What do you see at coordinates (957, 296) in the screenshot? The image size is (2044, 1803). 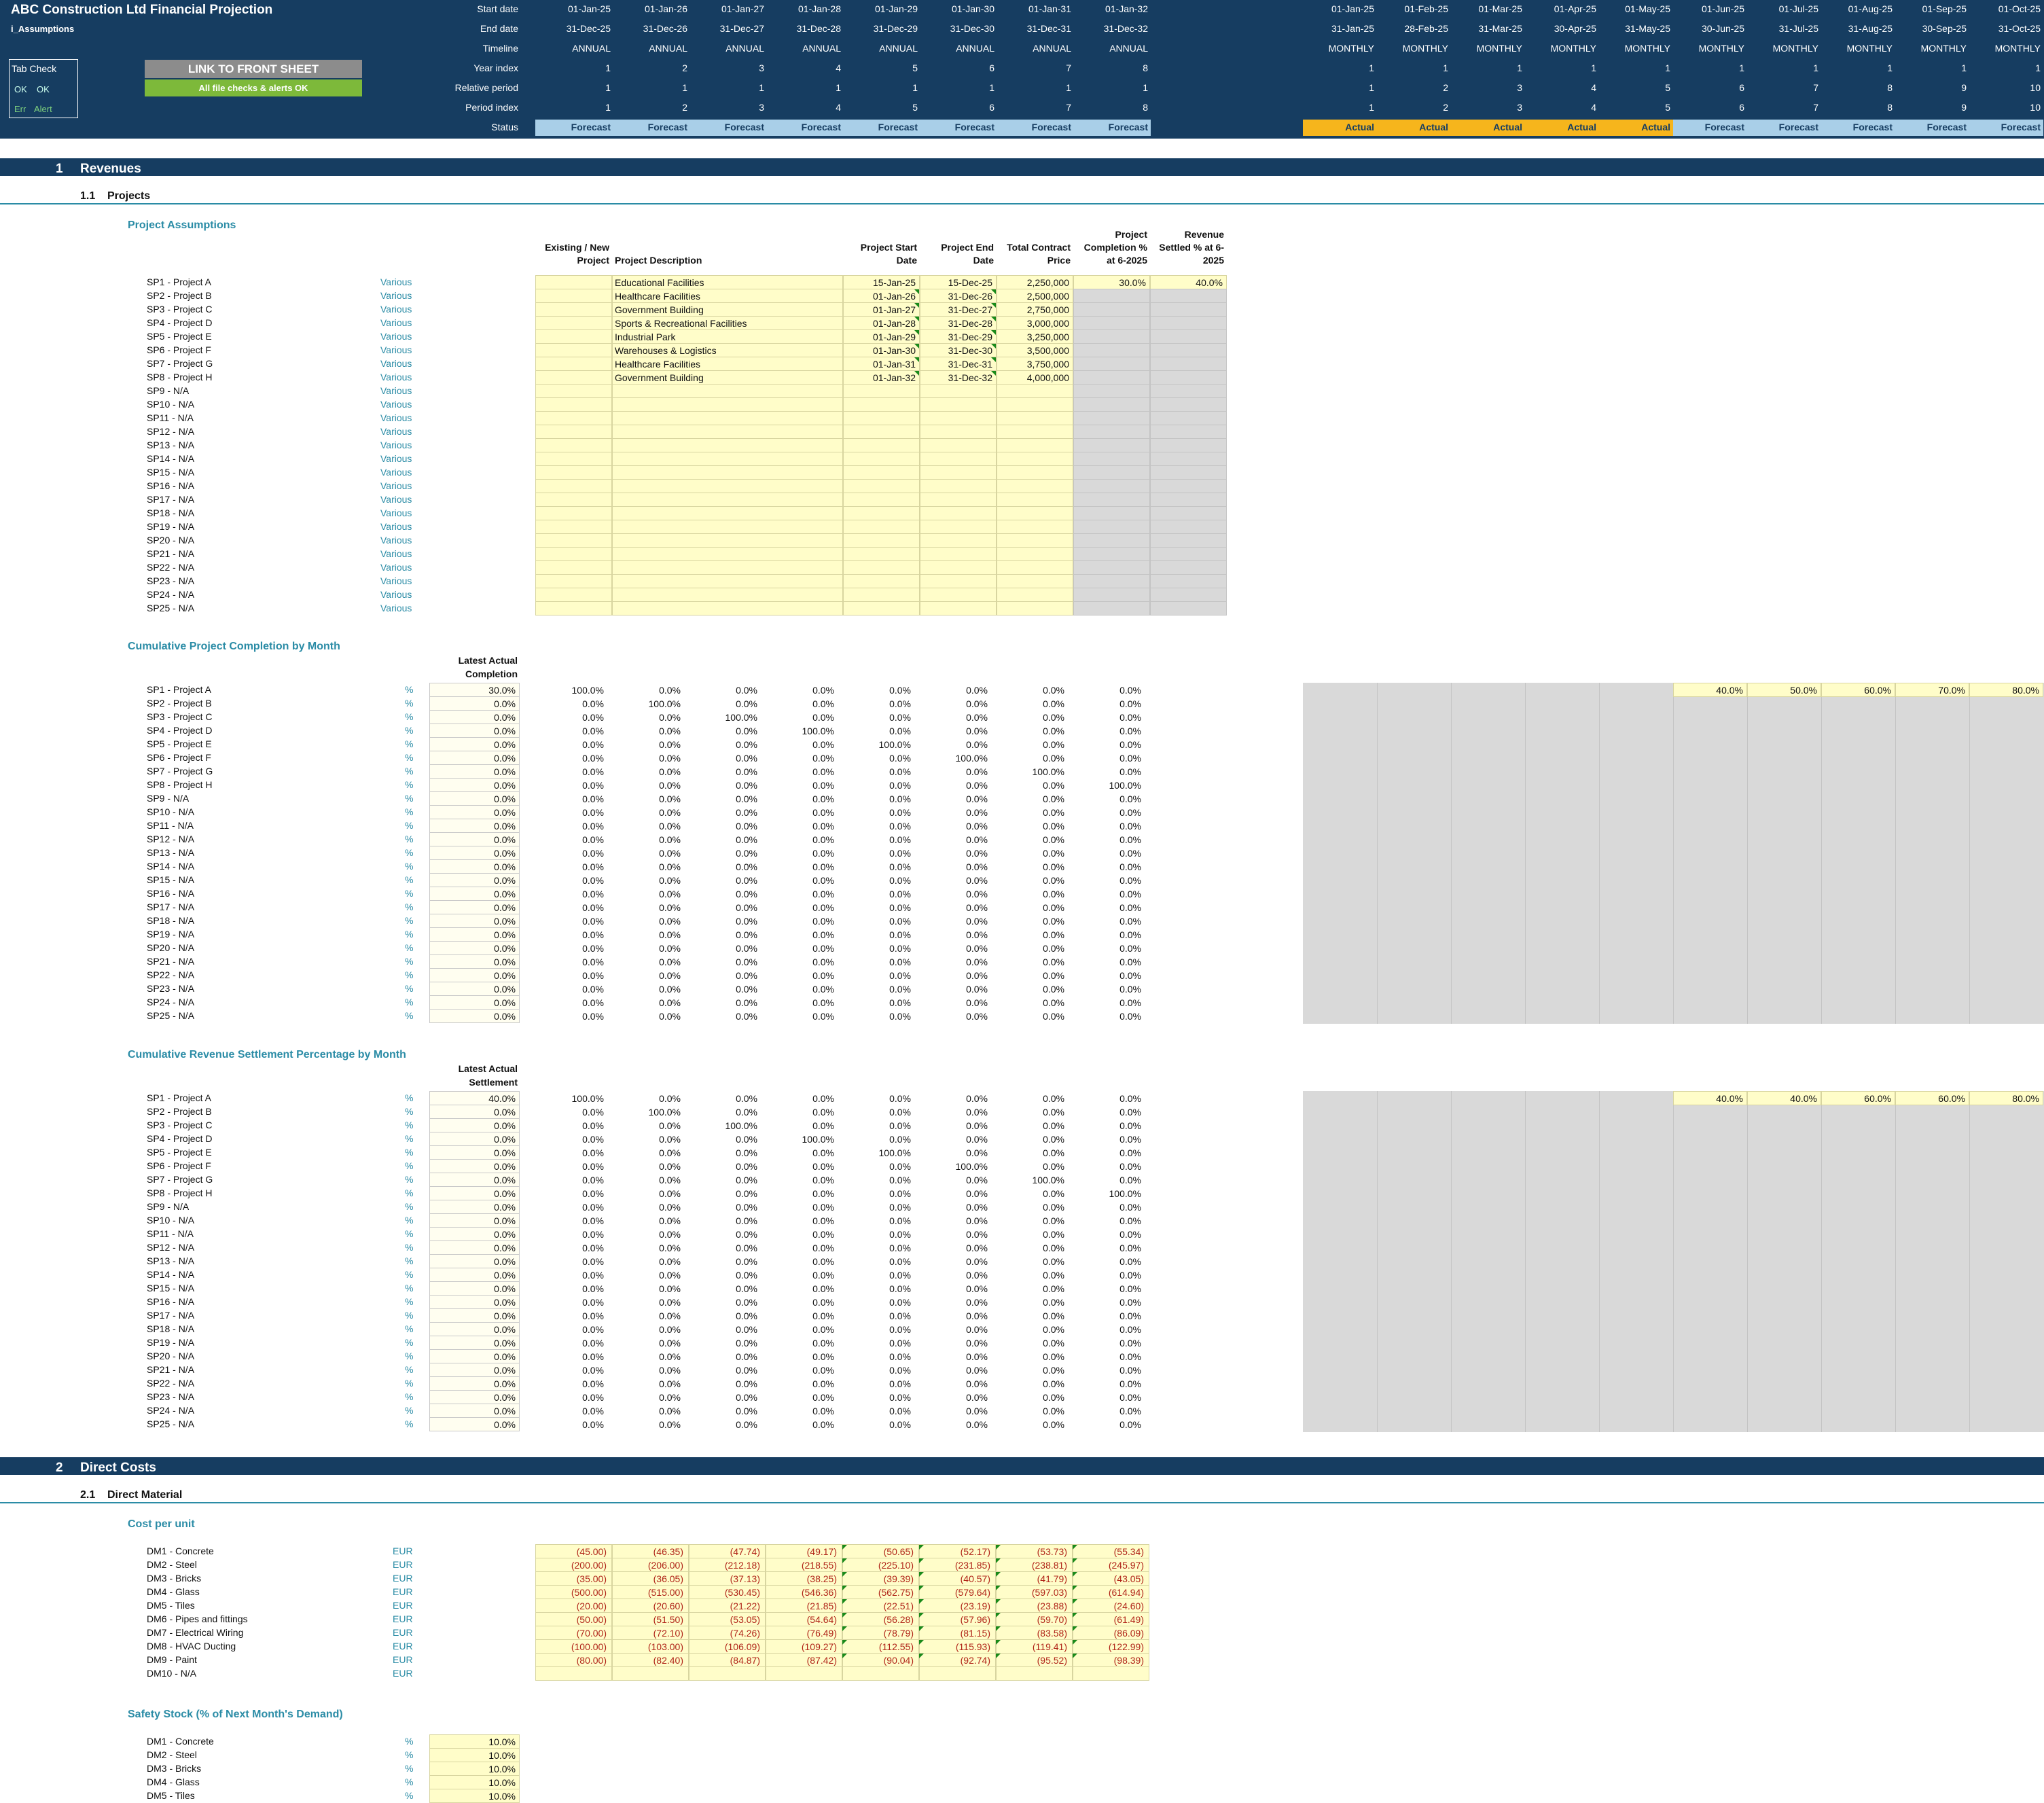 I see `project-end: 31-Dec-26` at bounding box center [957, 296].